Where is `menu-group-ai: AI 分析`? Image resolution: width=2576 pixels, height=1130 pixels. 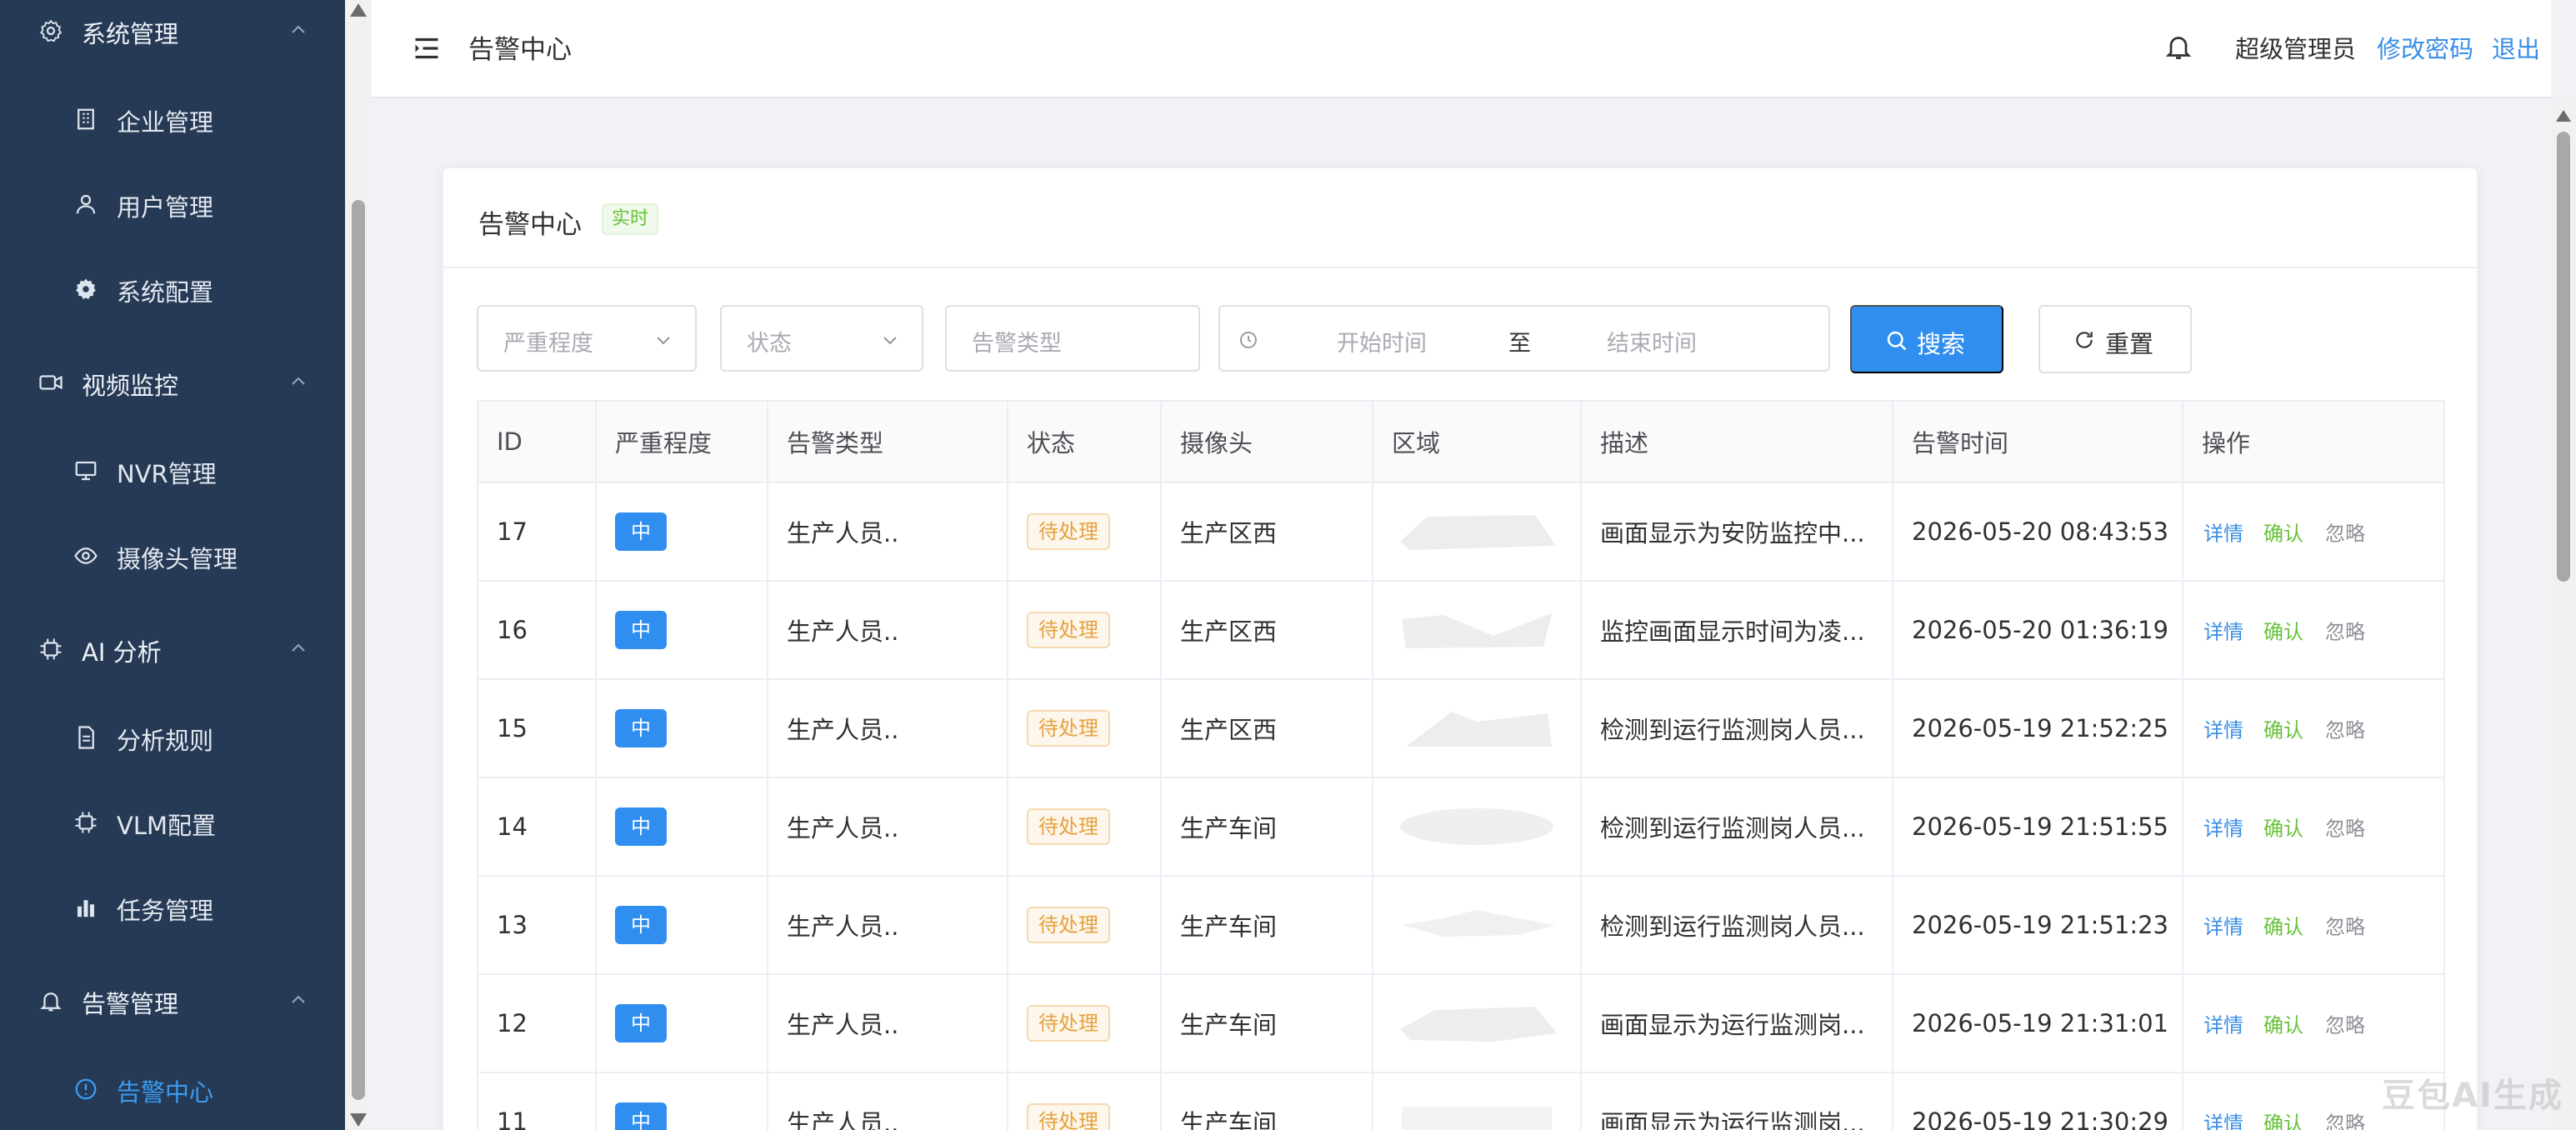 menu-group-ai: AI 分析 is located at coordinates (172, 648).